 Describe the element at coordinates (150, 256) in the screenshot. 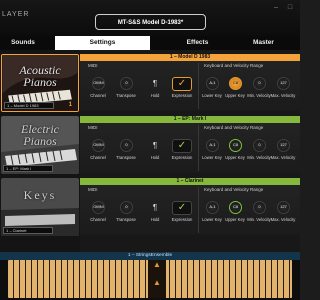

I see `bottom-layer-header: 1 – StringsEnsemble` at that location.